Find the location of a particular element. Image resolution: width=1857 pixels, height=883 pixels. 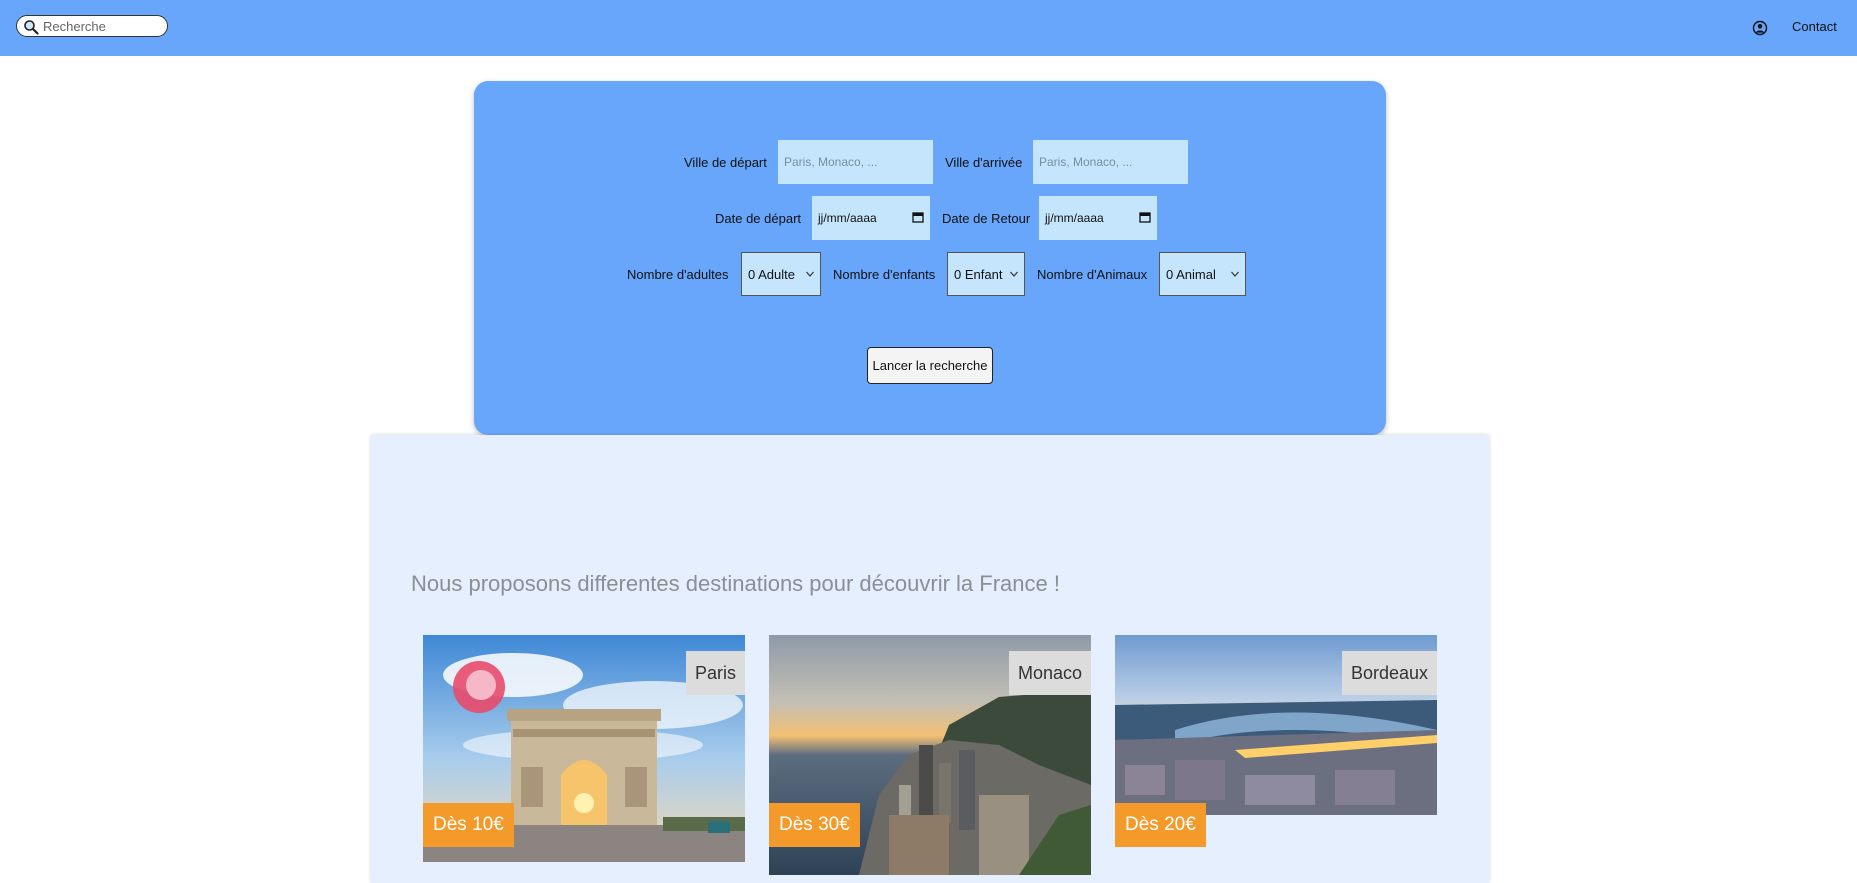

adults-value: 0 Adulte is located at coordinates (771, 274).